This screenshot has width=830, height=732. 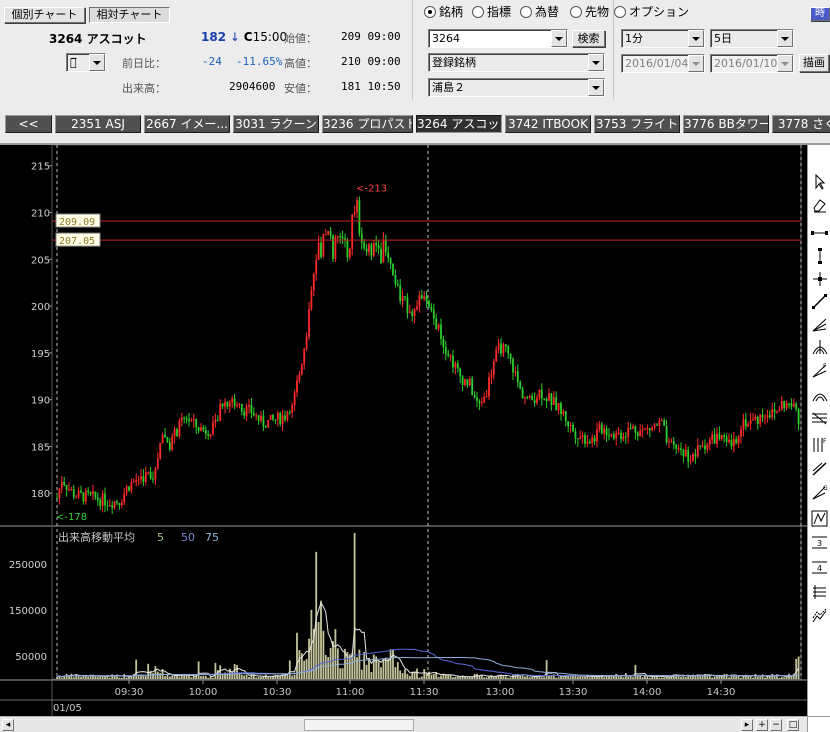 What do you see at coordinates (491, 12) in the screenshot?
I see `radio-1: 指標` at bounding box center [491, 12].